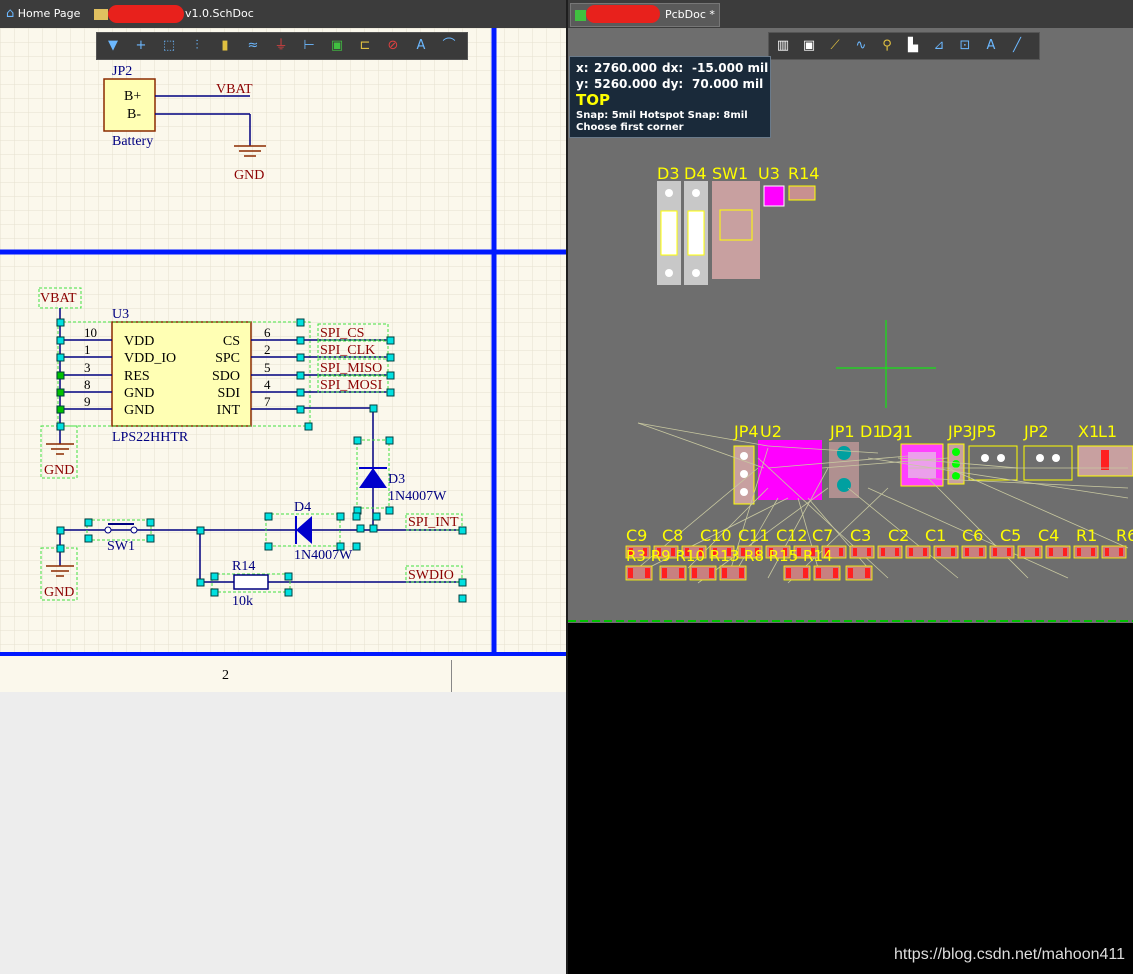  Describe the element at coordinates (939, 46) in the screenshot. I see `graph-icon: ⊿` at that location.